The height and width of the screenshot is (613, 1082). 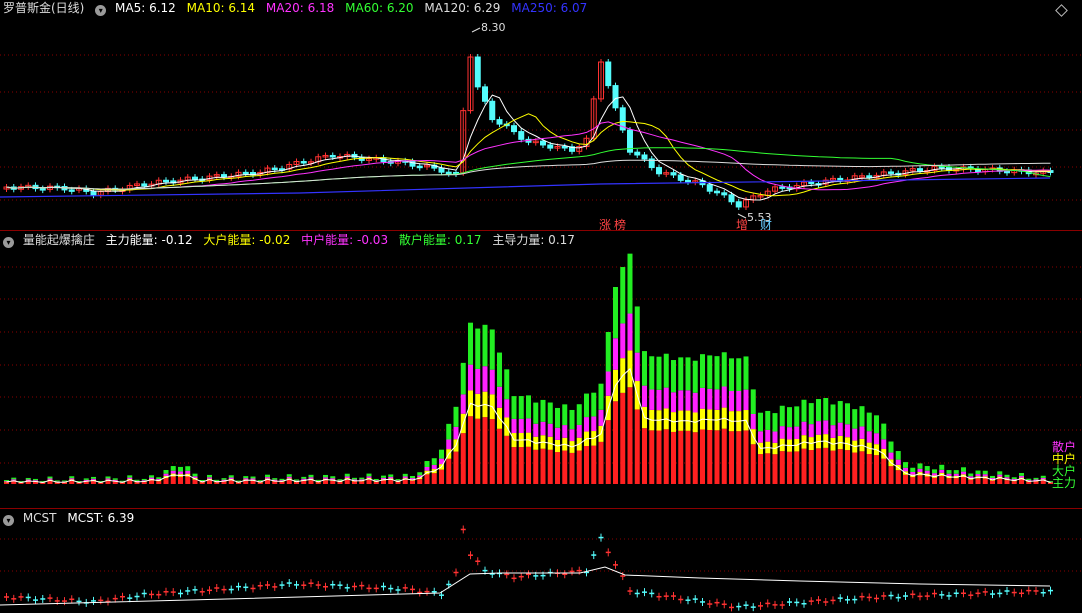 I want to click on tag-cai: 财, so click(x=766, y=224).